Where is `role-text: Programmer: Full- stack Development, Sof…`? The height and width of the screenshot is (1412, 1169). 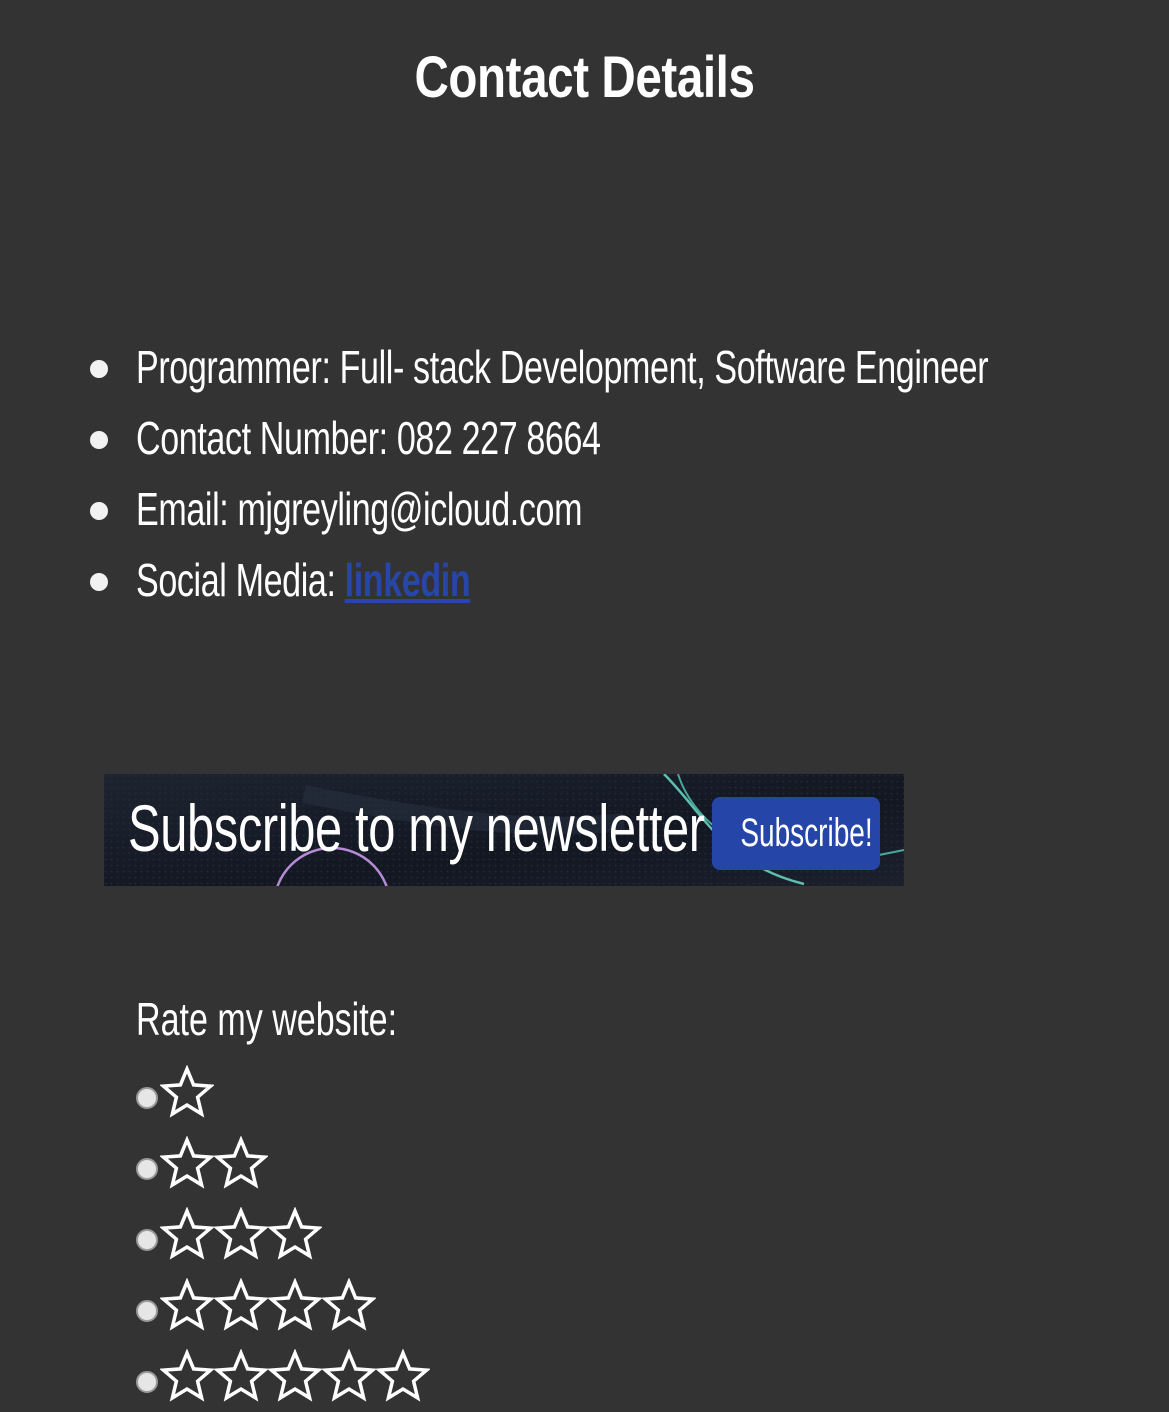 role-text: Programmer: Full- stack Development, Sof… is located at coordinates (562, 367).